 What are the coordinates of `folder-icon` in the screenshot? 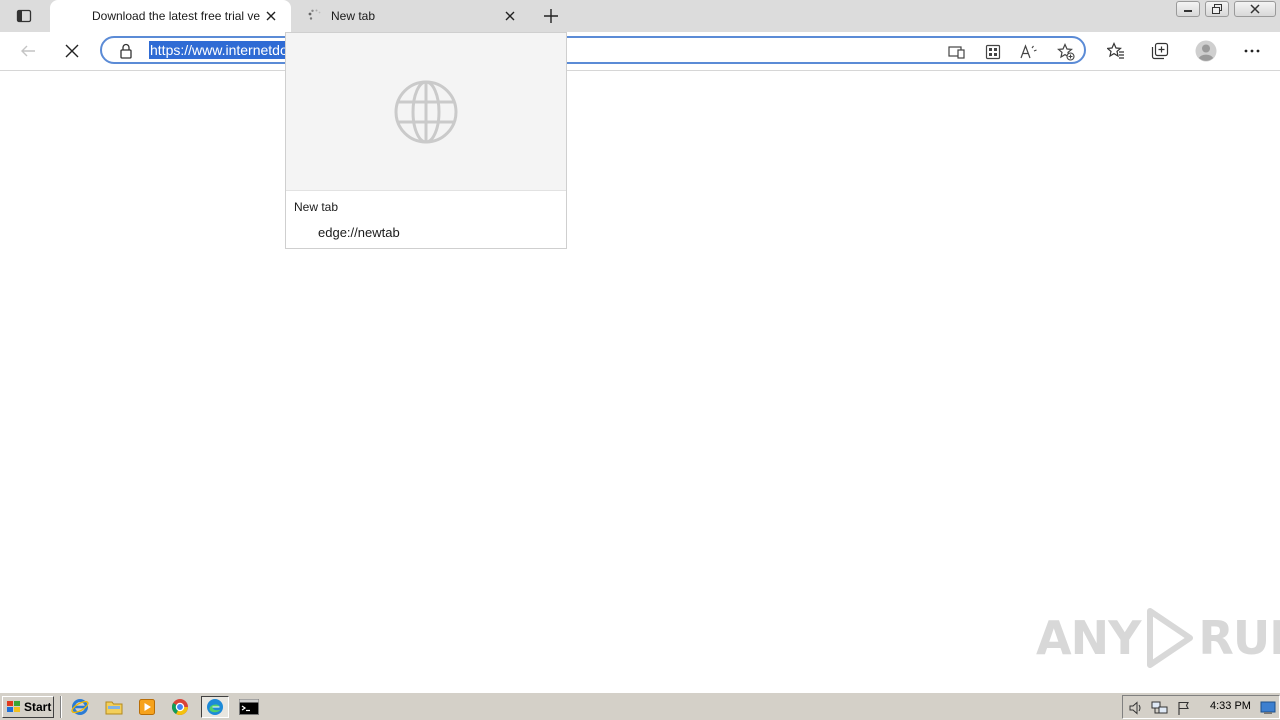 It's located at (114, 707).